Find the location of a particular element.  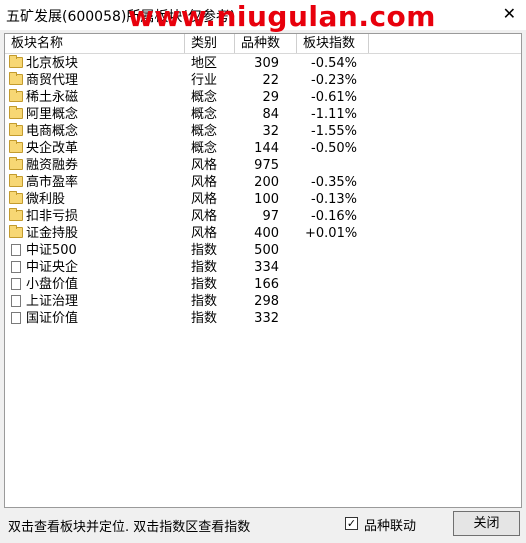

sector-count: 84 is located at coordinates (270, 114).